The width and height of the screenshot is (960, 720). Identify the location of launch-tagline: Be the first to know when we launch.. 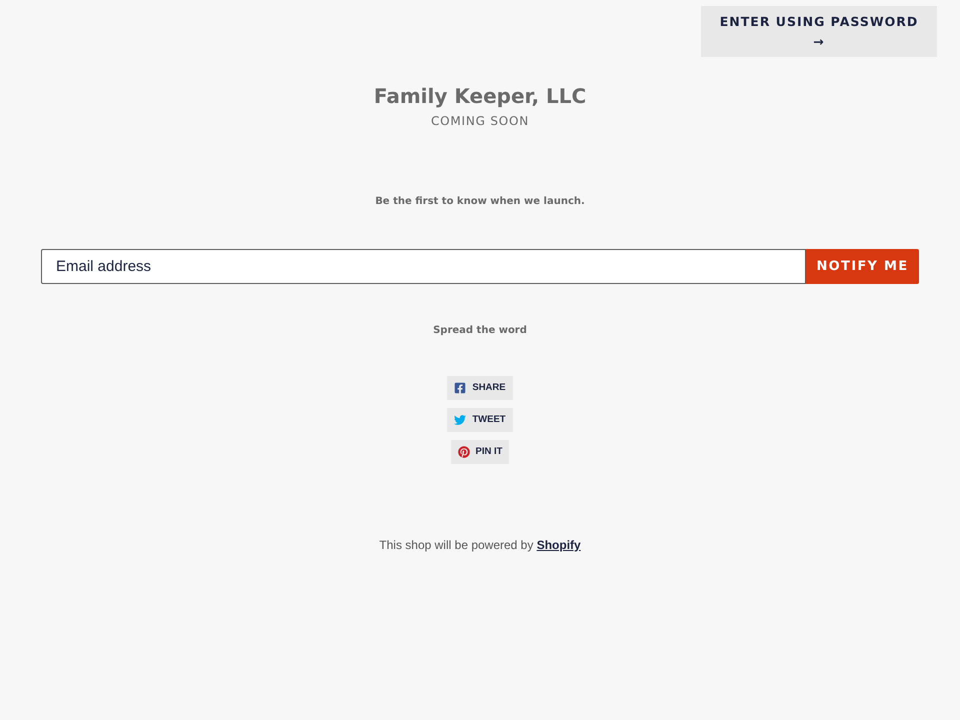
(480, 202).